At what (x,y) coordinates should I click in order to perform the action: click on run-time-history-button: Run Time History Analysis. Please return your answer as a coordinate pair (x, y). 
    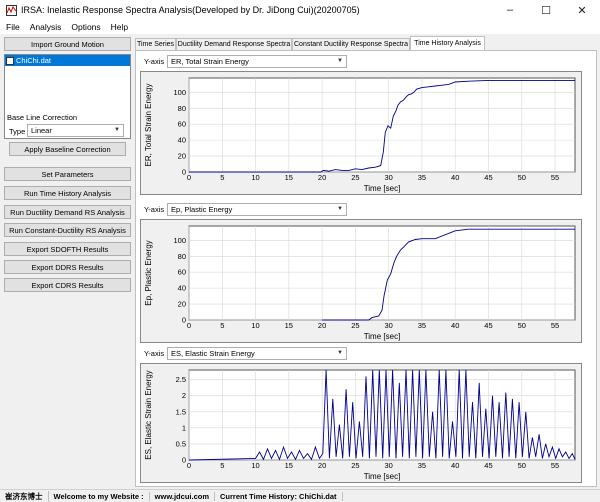
    Looking at the image, I should click on (67, 193).